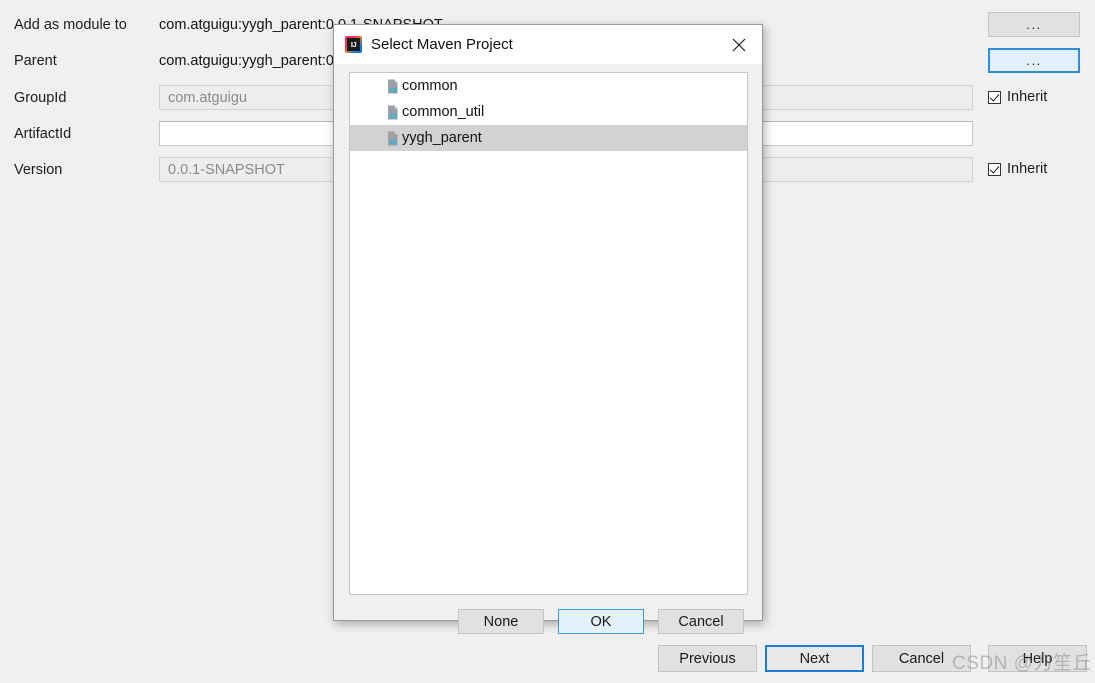 The image size is (1095, 683). What do you see at coordinates (548, 86) in the screenshot?
I see `list-item: m common` at bounding box center [548, 86].